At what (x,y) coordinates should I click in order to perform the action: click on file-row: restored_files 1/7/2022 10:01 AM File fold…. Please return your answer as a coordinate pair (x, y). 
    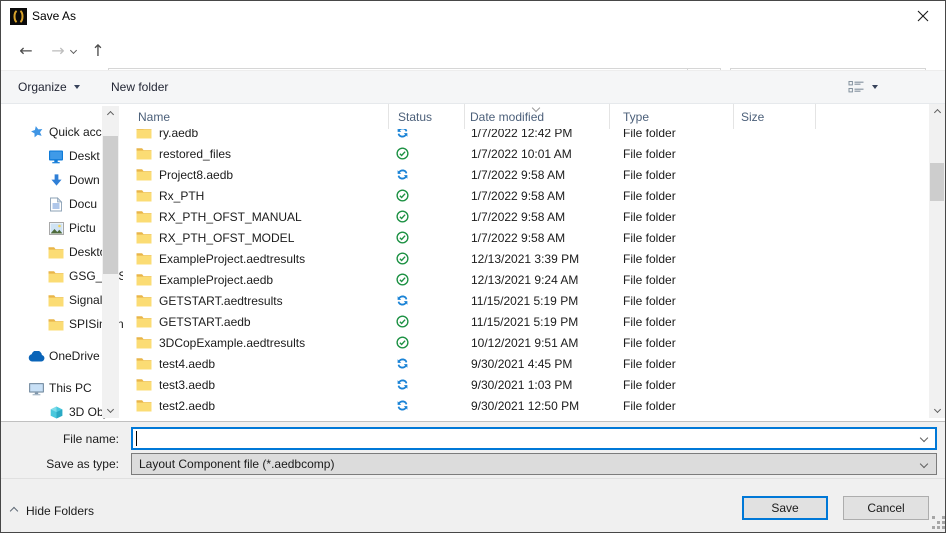
    Looking at the image, I should click on (527, 153).